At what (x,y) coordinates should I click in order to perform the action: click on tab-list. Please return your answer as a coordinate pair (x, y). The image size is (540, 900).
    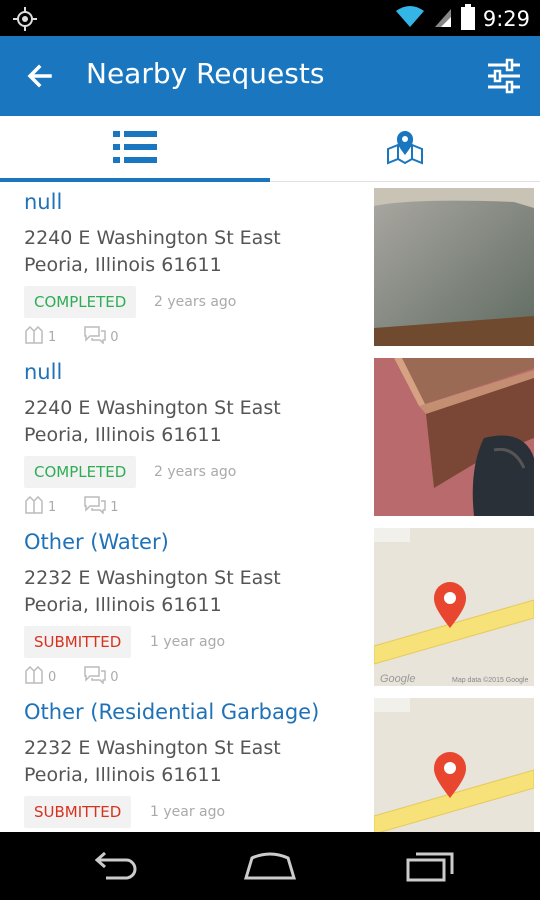
    Looking at the image, I should click on (135, 149).